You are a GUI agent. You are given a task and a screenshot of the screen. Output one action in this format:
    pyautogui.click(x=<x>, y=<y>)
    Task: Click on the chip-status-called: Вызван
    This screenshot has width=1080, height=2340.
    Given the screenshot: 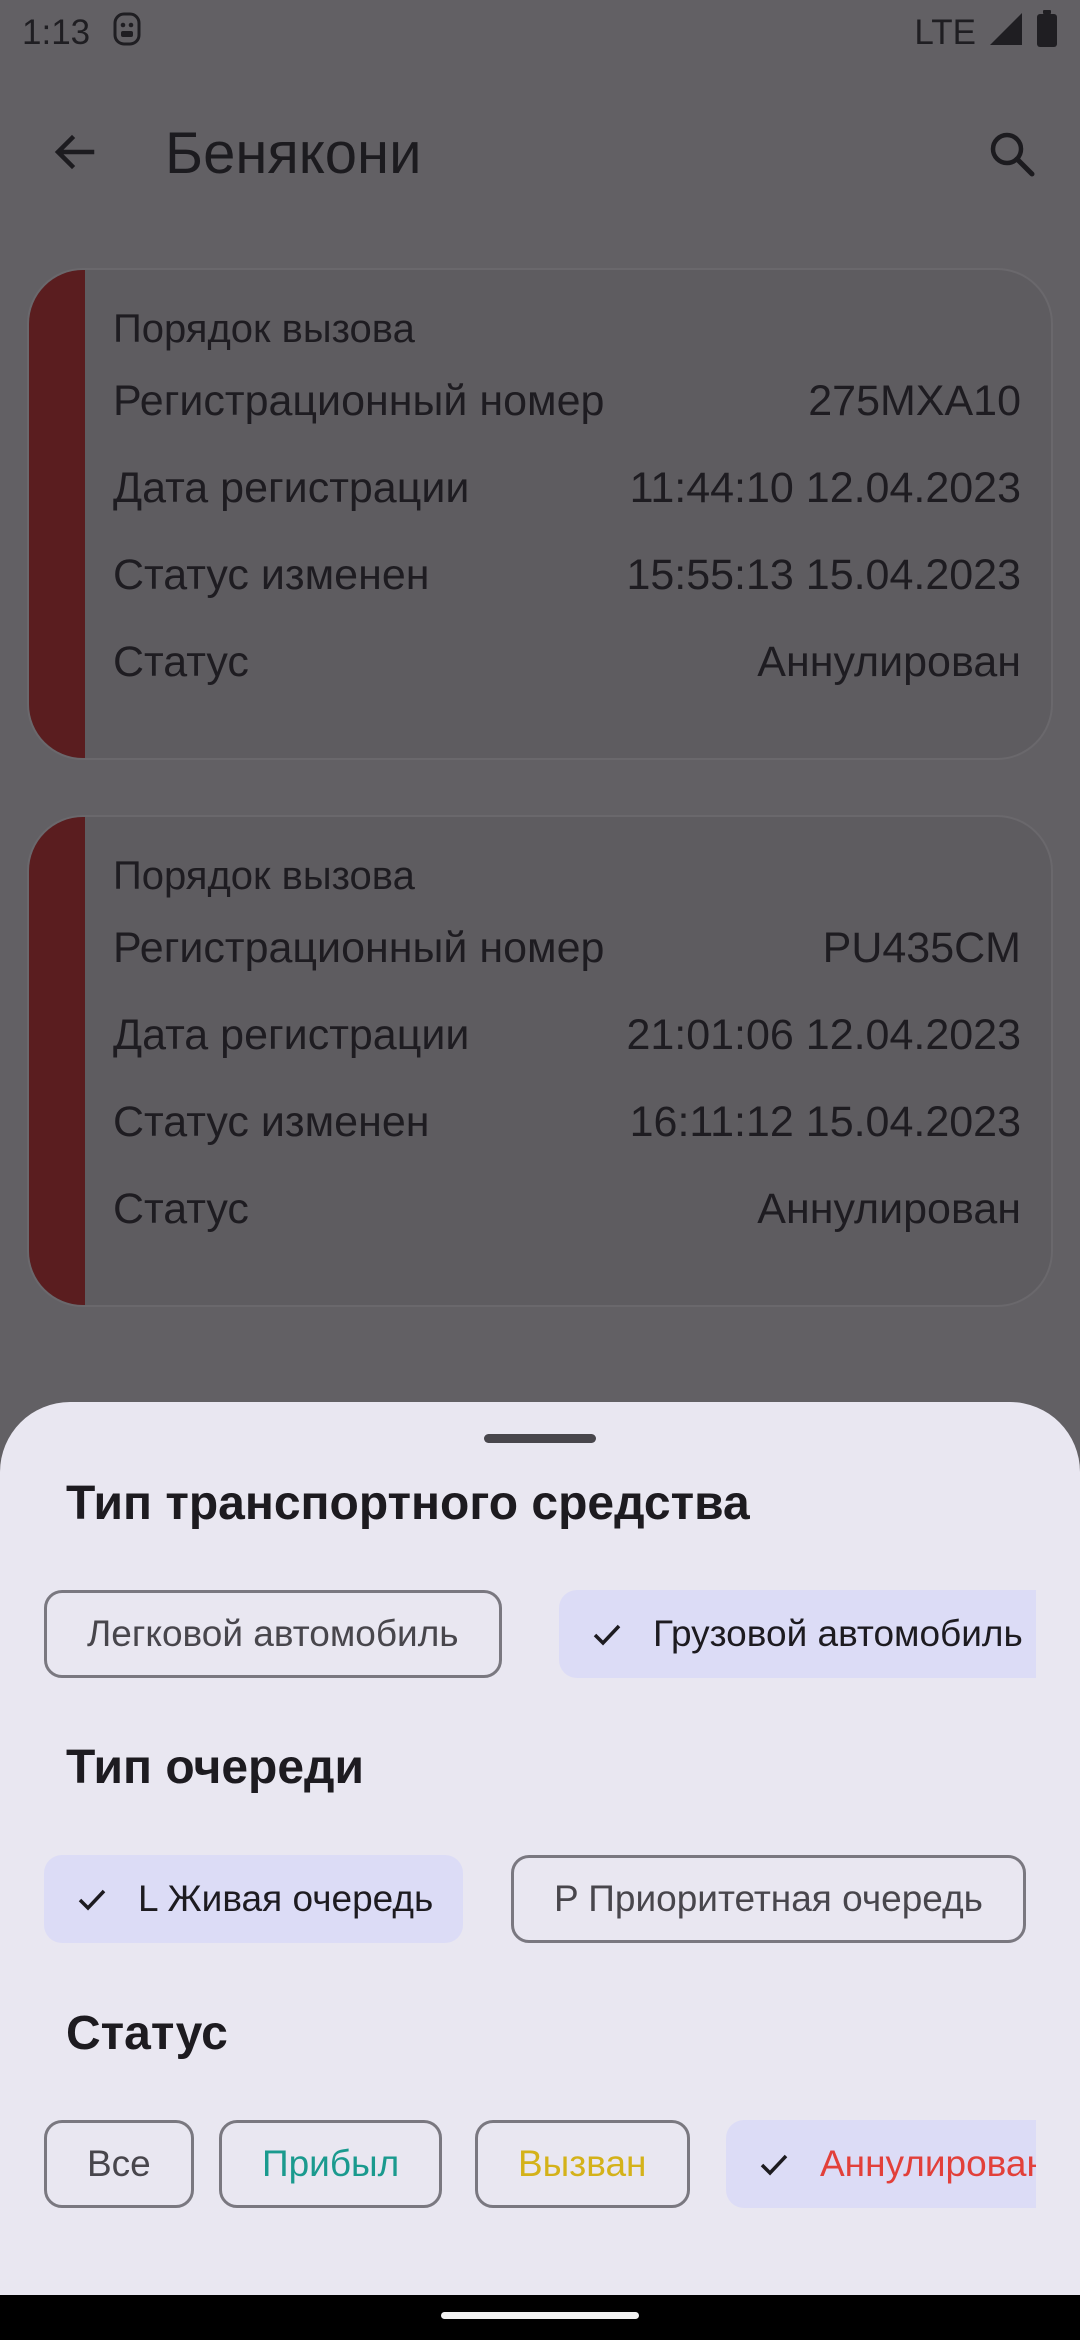 What is the action you would take?
    pyautogui.click(x=582, y=2164)
    